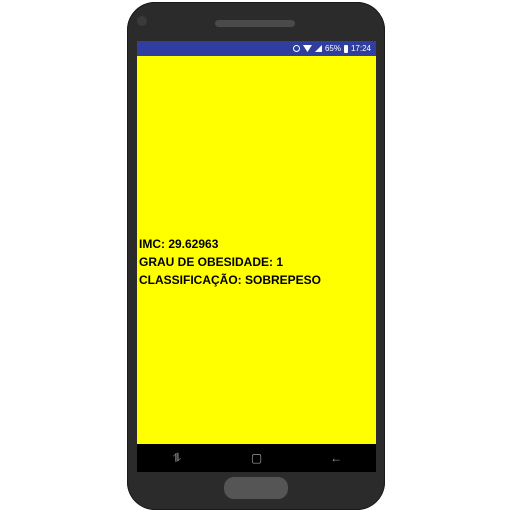 This screenshot has width=512, height=512. Describe the element at coordinates (179, 244) in the screenshot. I see `imc-value: IMC: 29.62963` at that location.